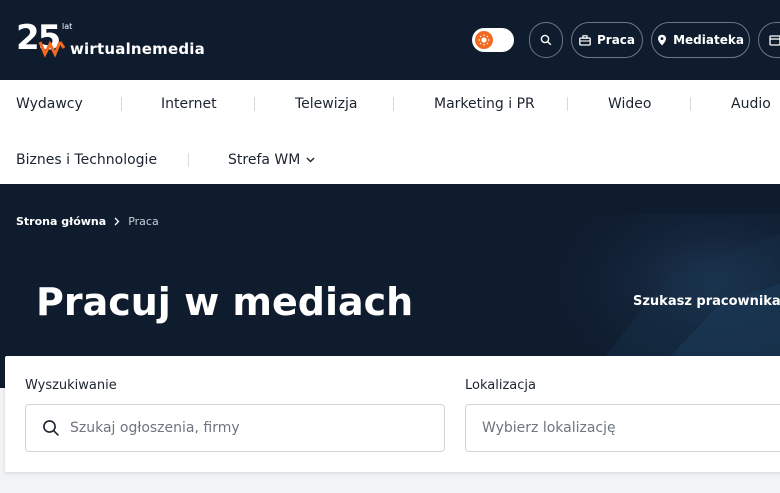 The height and width of the screenshot is (493, 780). What do you see at coordinates (708, 40) in the screenshot?
I see `mediateka-button-label: Mediateka` at bounding box center [708, 40].